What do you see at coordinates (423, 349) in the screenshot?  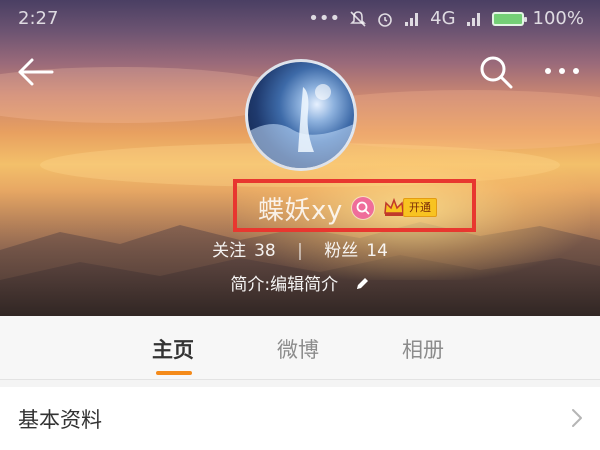 I see `tab-album: 相册` at bounding box center [423, 349].